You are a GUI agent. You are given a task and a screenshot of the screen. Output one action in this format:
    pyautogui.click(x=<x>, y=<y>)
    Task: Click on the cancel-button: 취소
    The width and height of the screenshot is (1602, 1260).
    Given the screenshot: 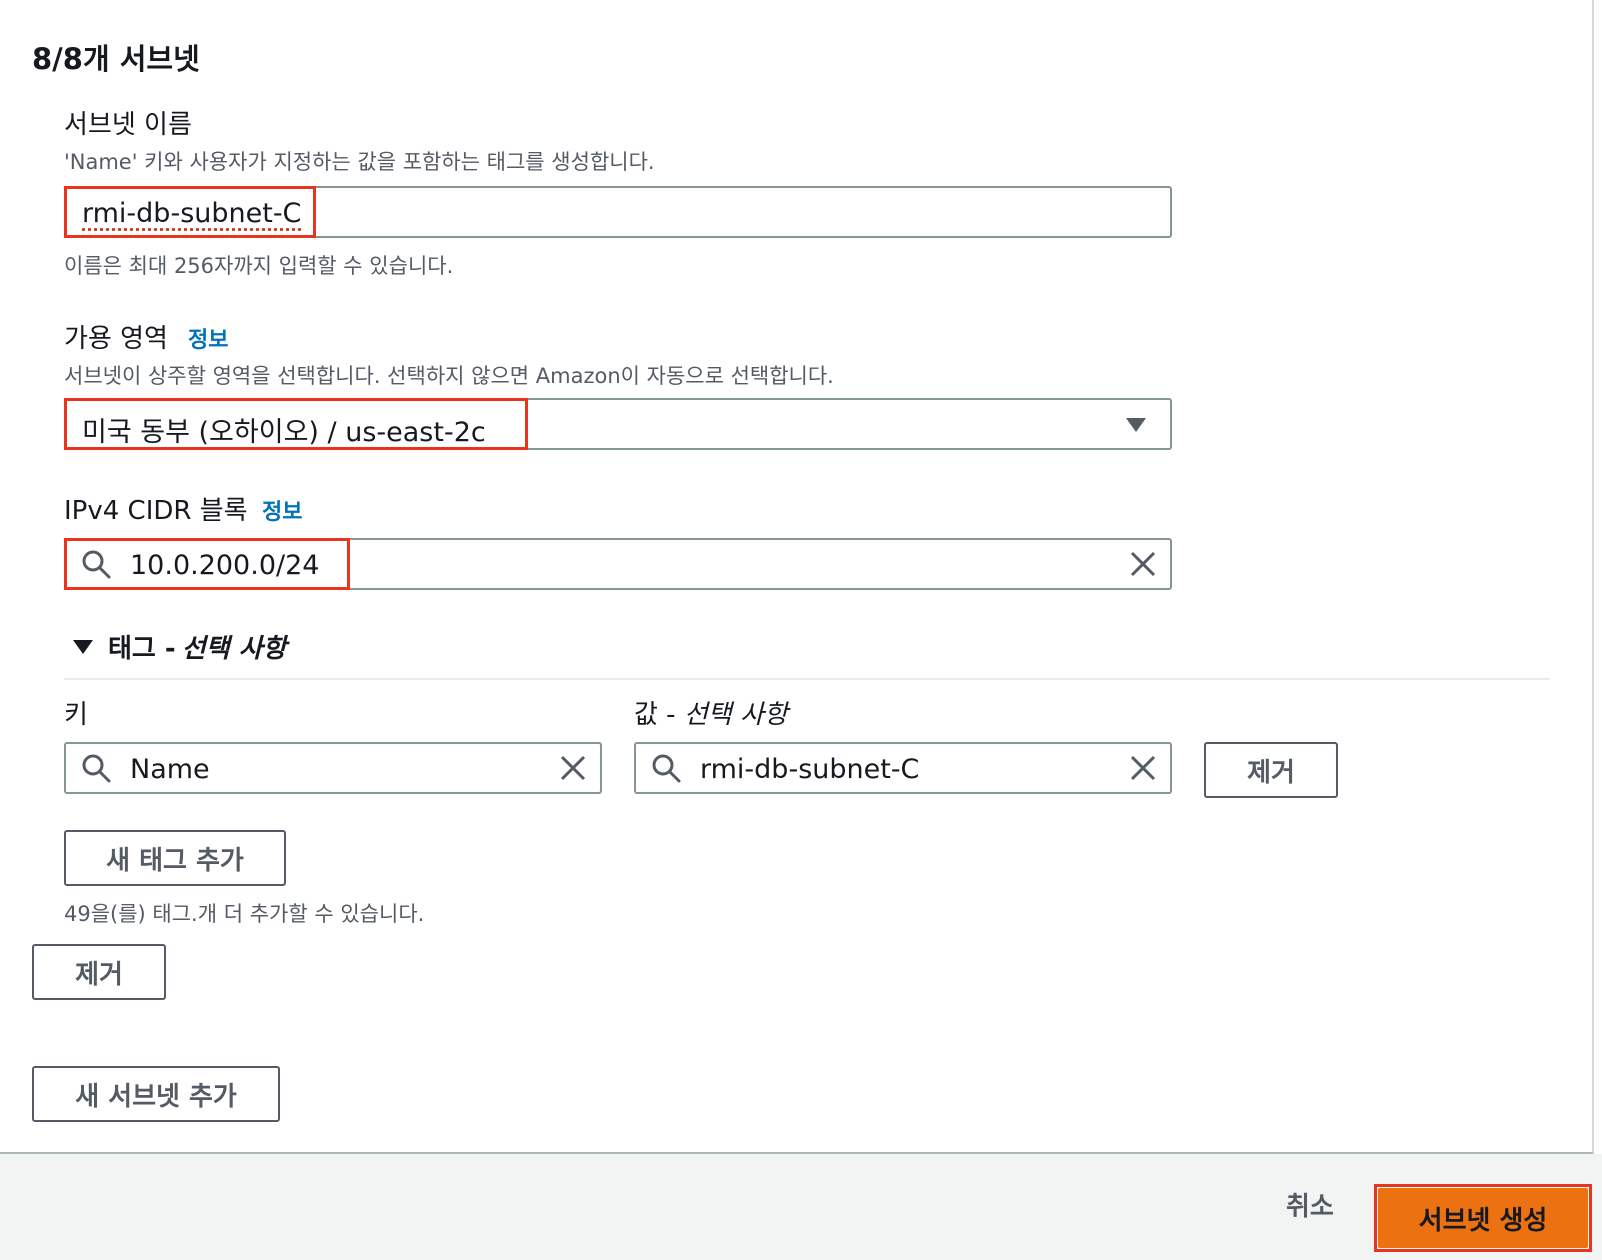 What is the action you would take?
    pyautogui.click(x=1310, y=1204)
    